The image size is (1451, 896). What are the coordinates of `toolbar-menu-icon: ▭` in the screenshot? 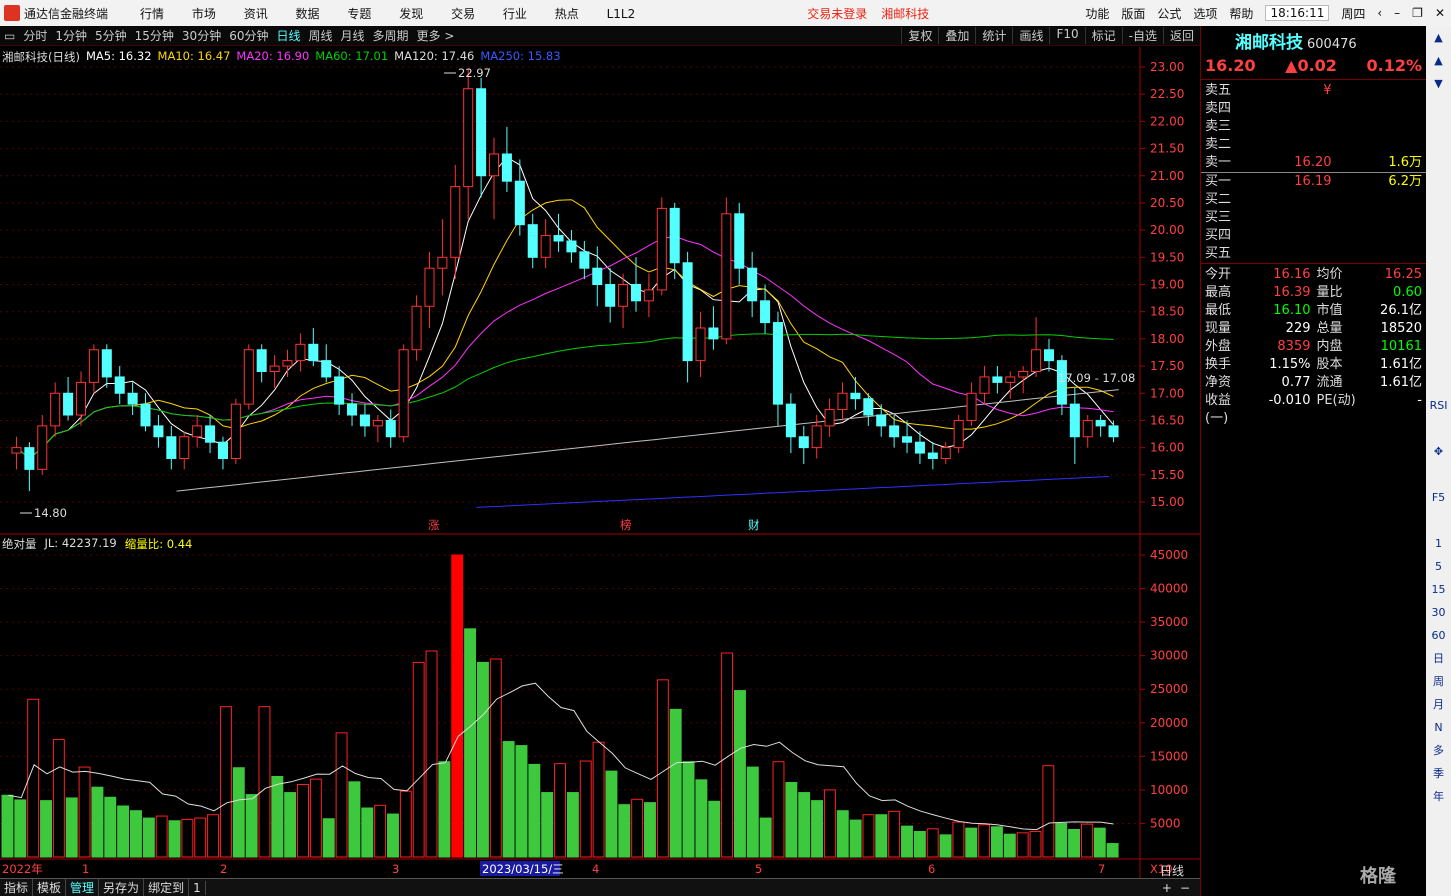 It's located at (9, 36).